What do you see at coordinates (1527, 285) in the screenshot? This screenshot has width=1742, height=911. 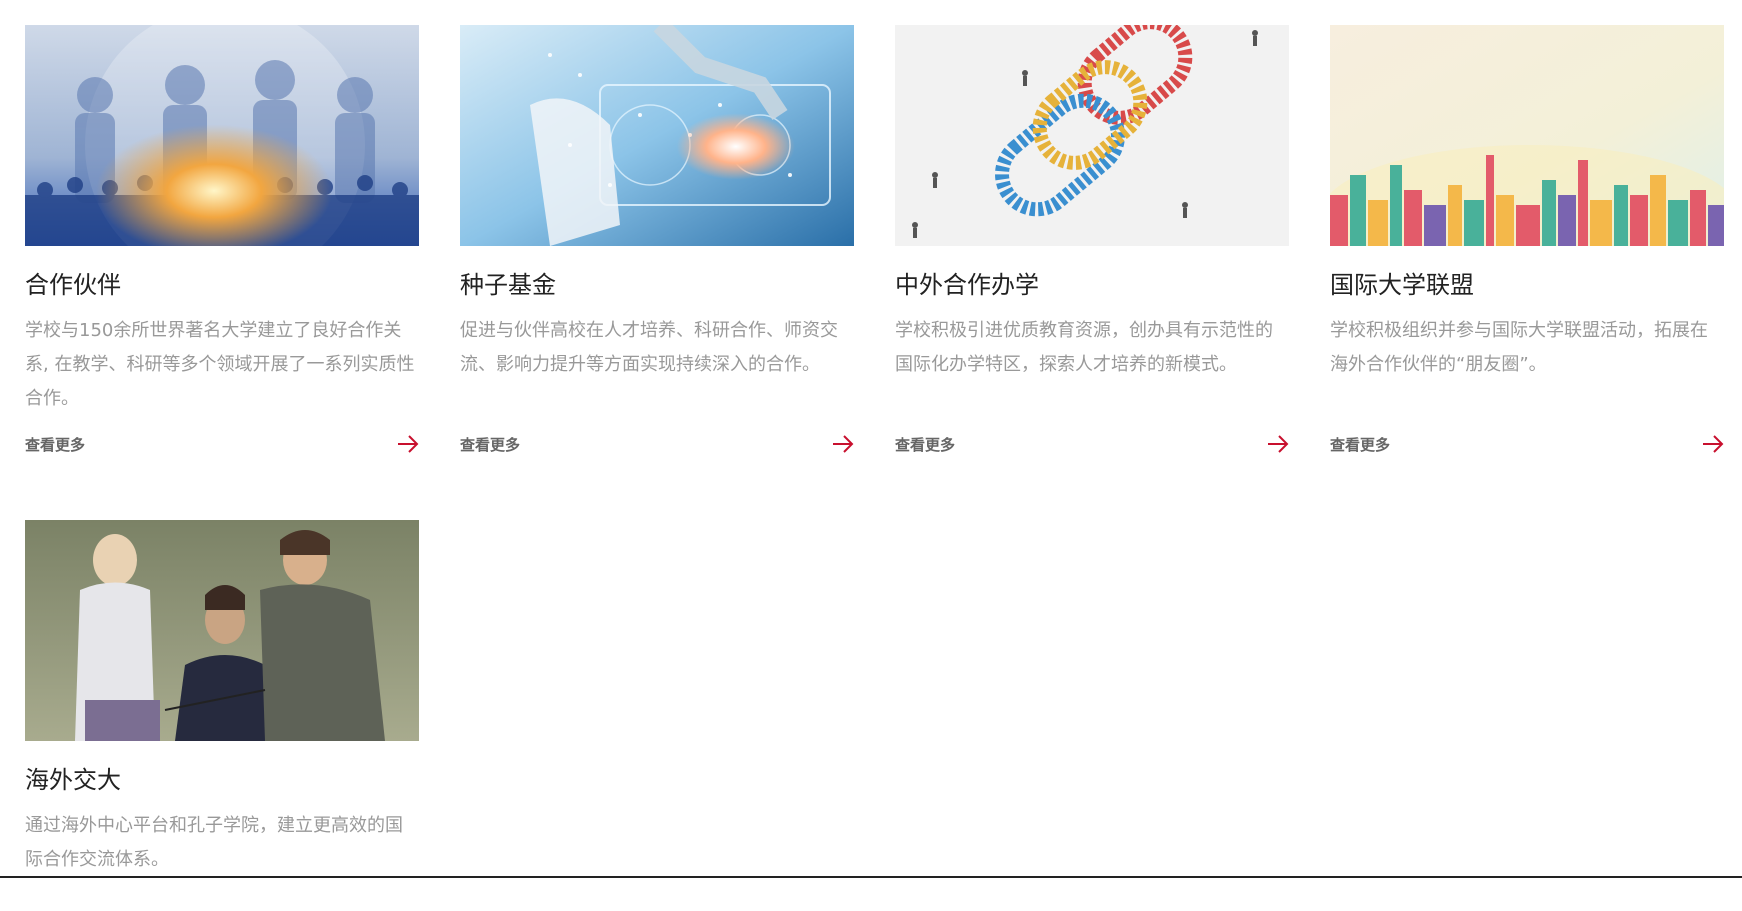 I see `card-title: 国际大学联盟` at bounding box center [1527, 285].